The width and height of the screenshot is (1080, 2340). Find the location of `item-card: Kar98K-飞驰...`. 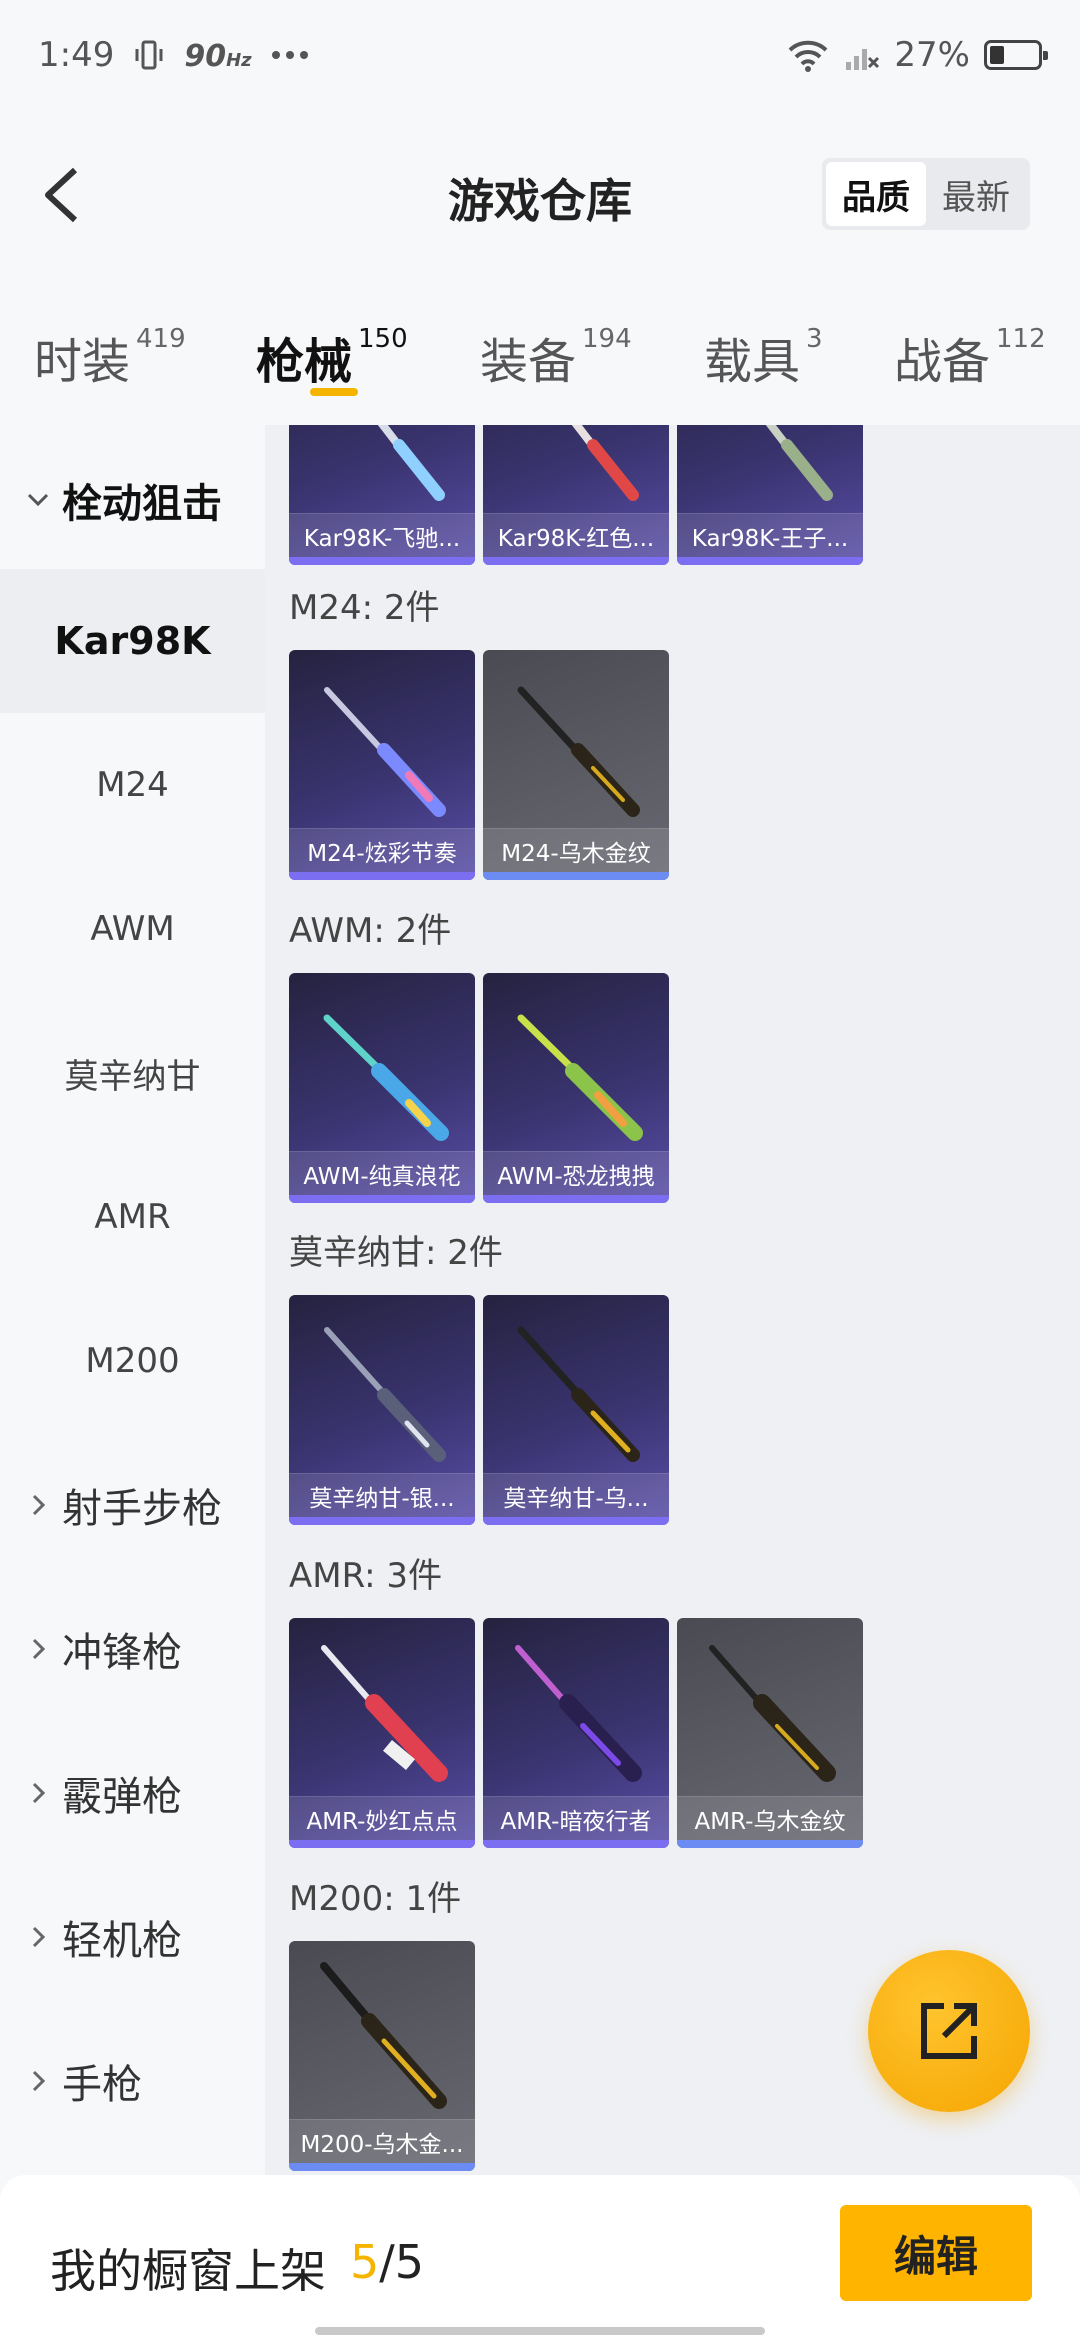

item-card: Kar98K-飞驰... is located at coordinates (382, 495).